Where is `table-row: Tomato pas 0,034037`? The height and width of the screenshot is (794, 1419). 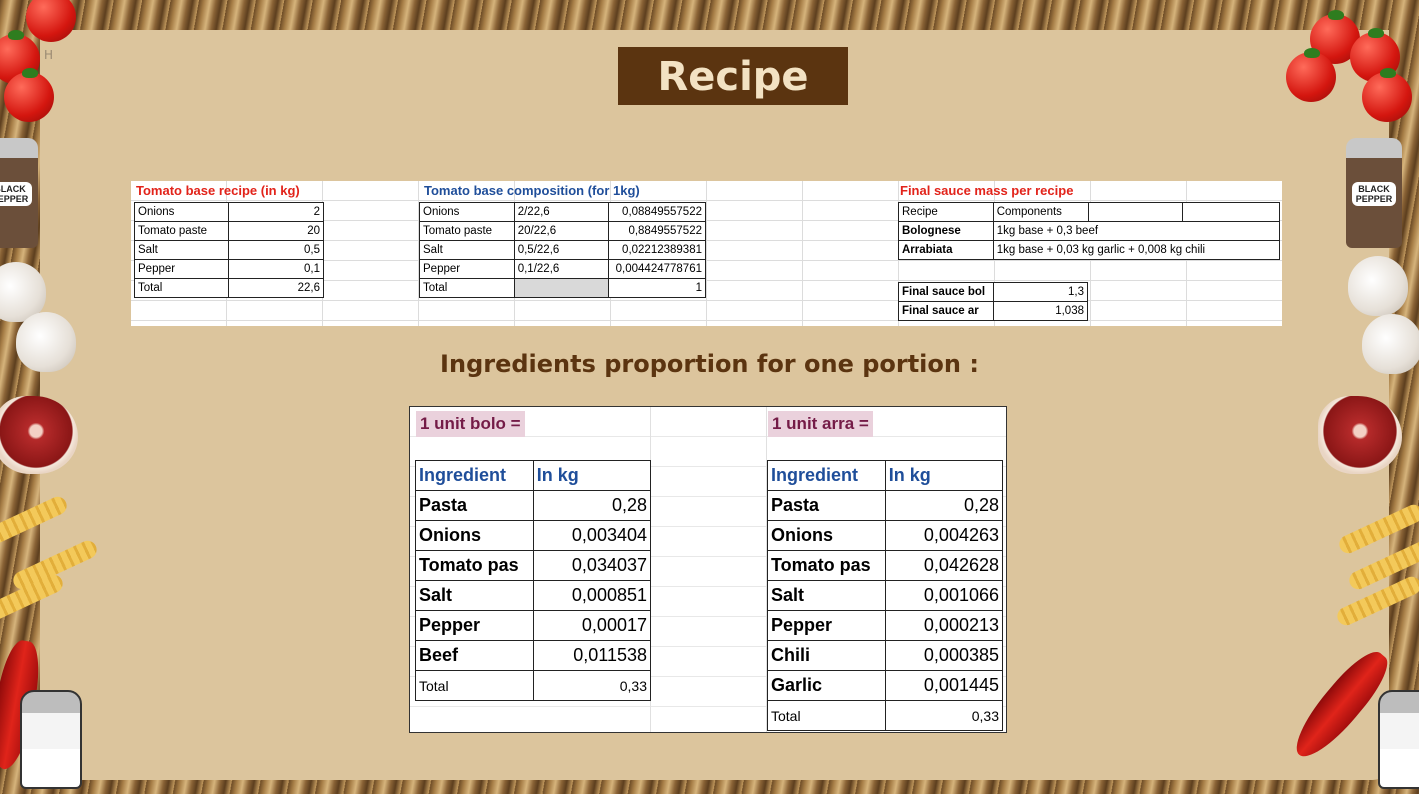
table-row: Tomato pas 0,034037 is located at coordinates (533, 565).